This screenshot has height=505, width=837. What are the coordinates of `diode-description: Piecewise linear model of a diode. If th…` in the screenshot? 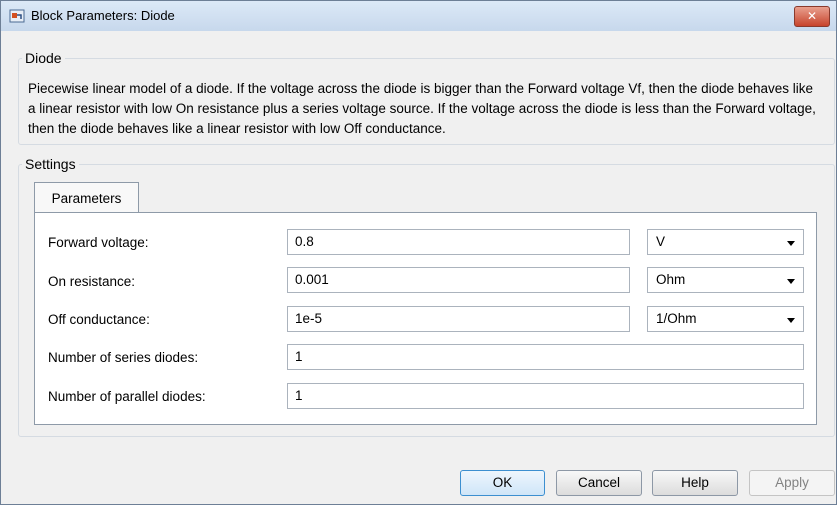 It's located at (422, 108).